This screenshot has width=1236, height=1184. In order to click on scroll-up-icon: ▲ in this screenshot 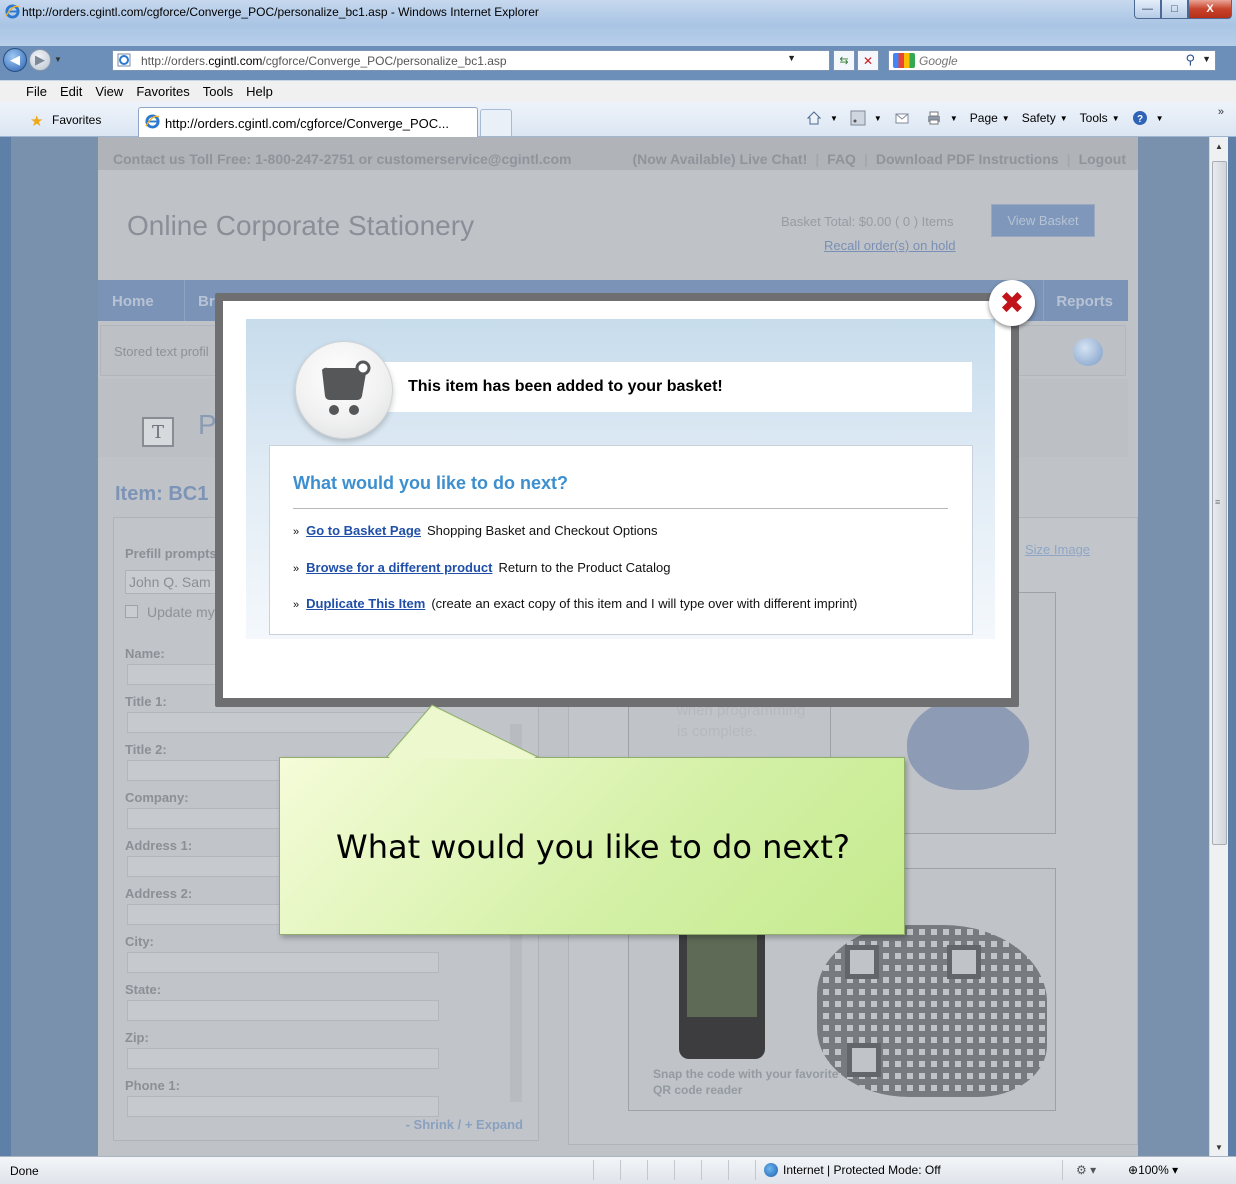, I will do `click(1219, 146)`.